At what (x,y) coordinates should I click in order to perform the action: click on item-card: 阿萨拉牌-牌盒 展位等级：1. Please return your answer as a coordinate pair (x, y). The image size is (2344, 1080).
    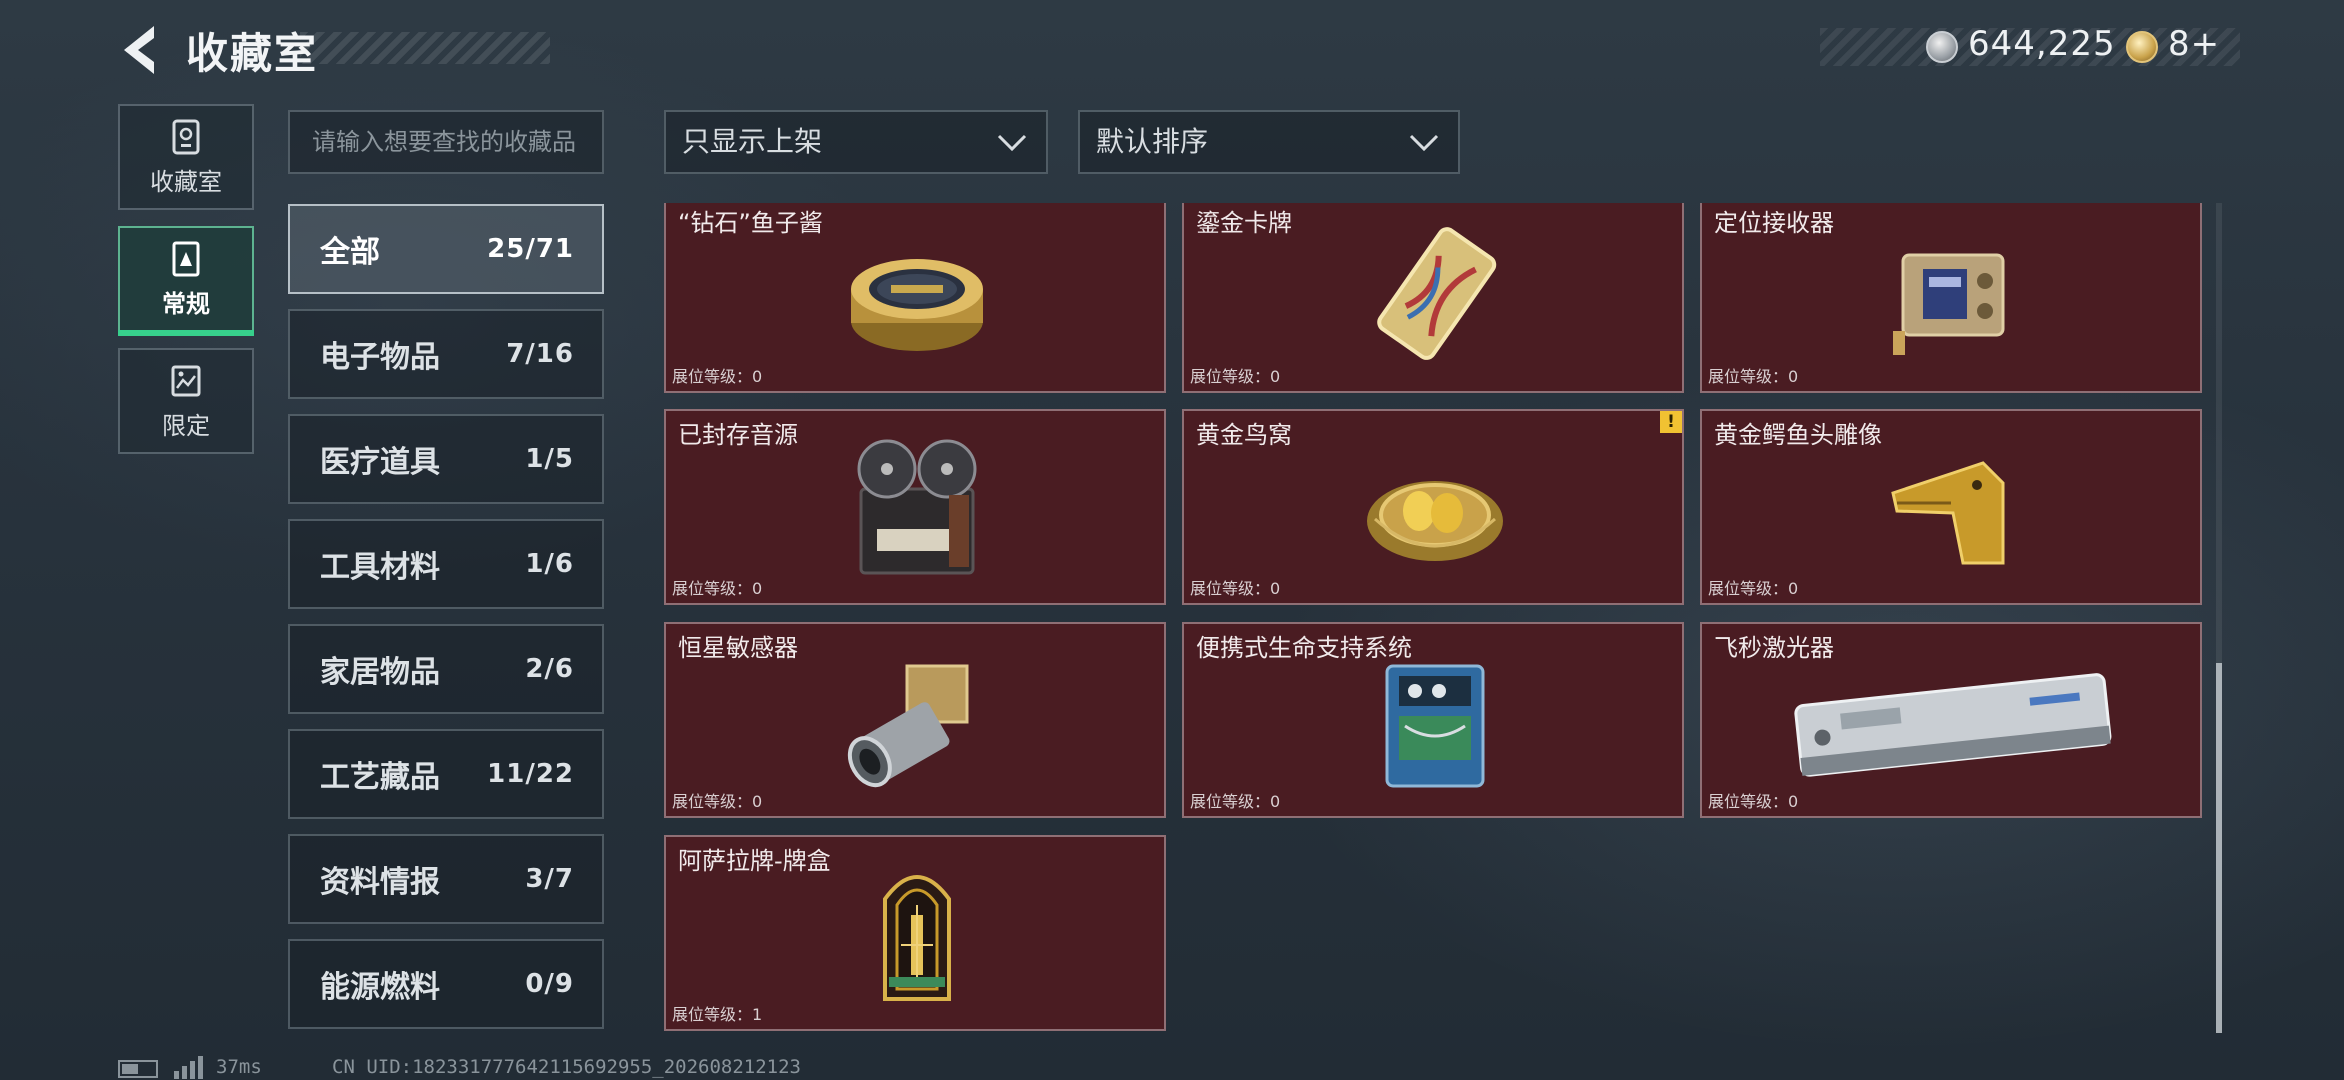
    Looking at the image, I should click on (915, 933).